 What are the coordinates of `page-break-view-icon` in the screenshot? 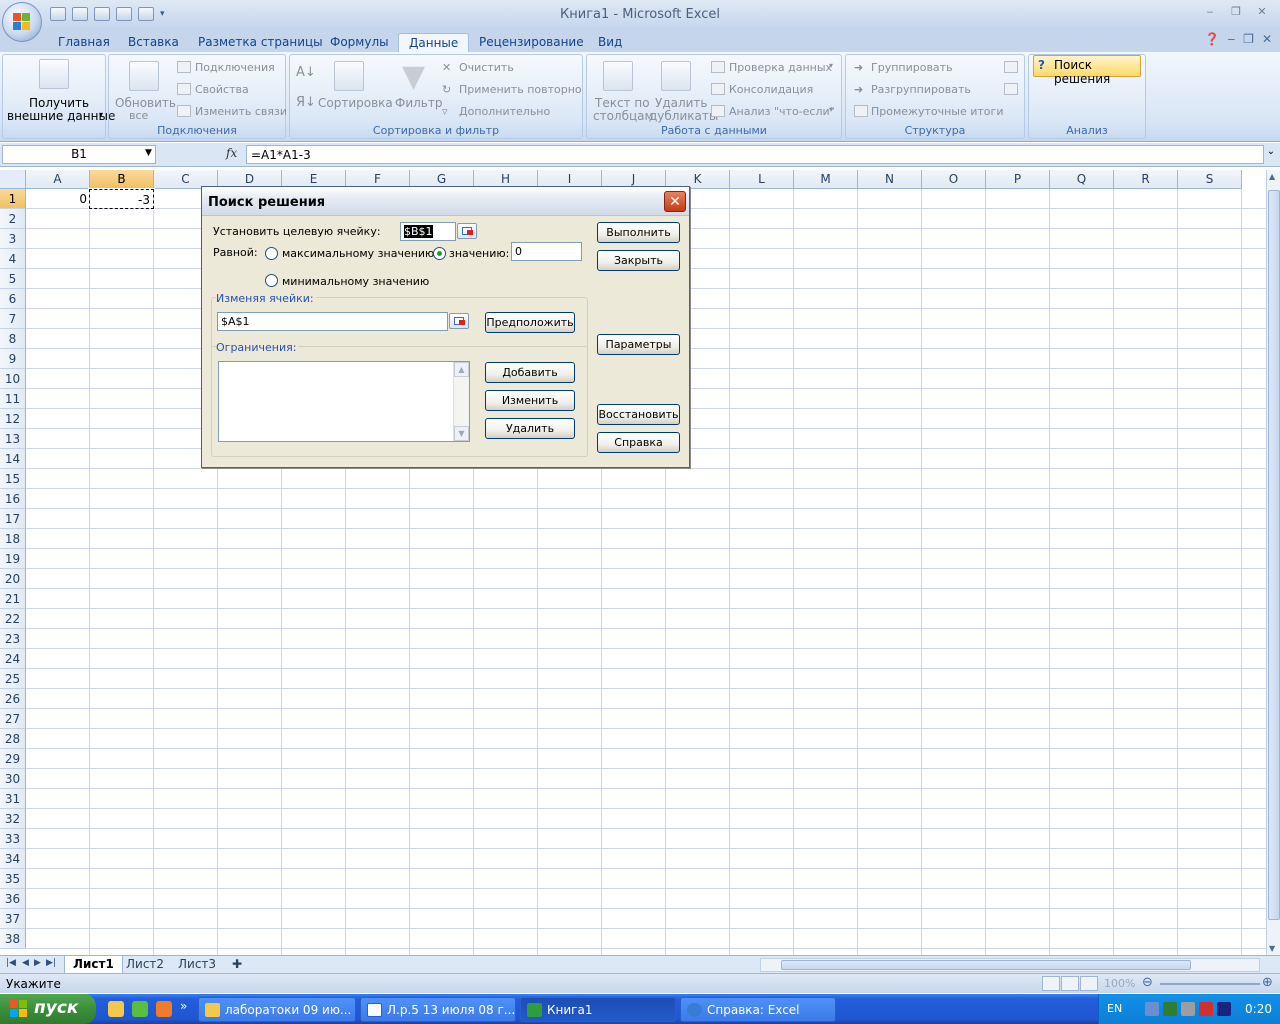 It's located at (1089, 983).